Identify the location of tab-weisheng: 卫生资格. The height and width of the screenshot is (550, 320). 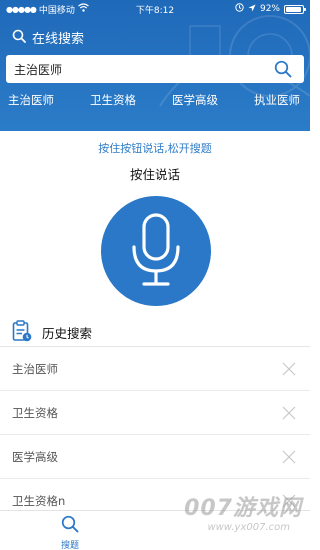
(113, 102).